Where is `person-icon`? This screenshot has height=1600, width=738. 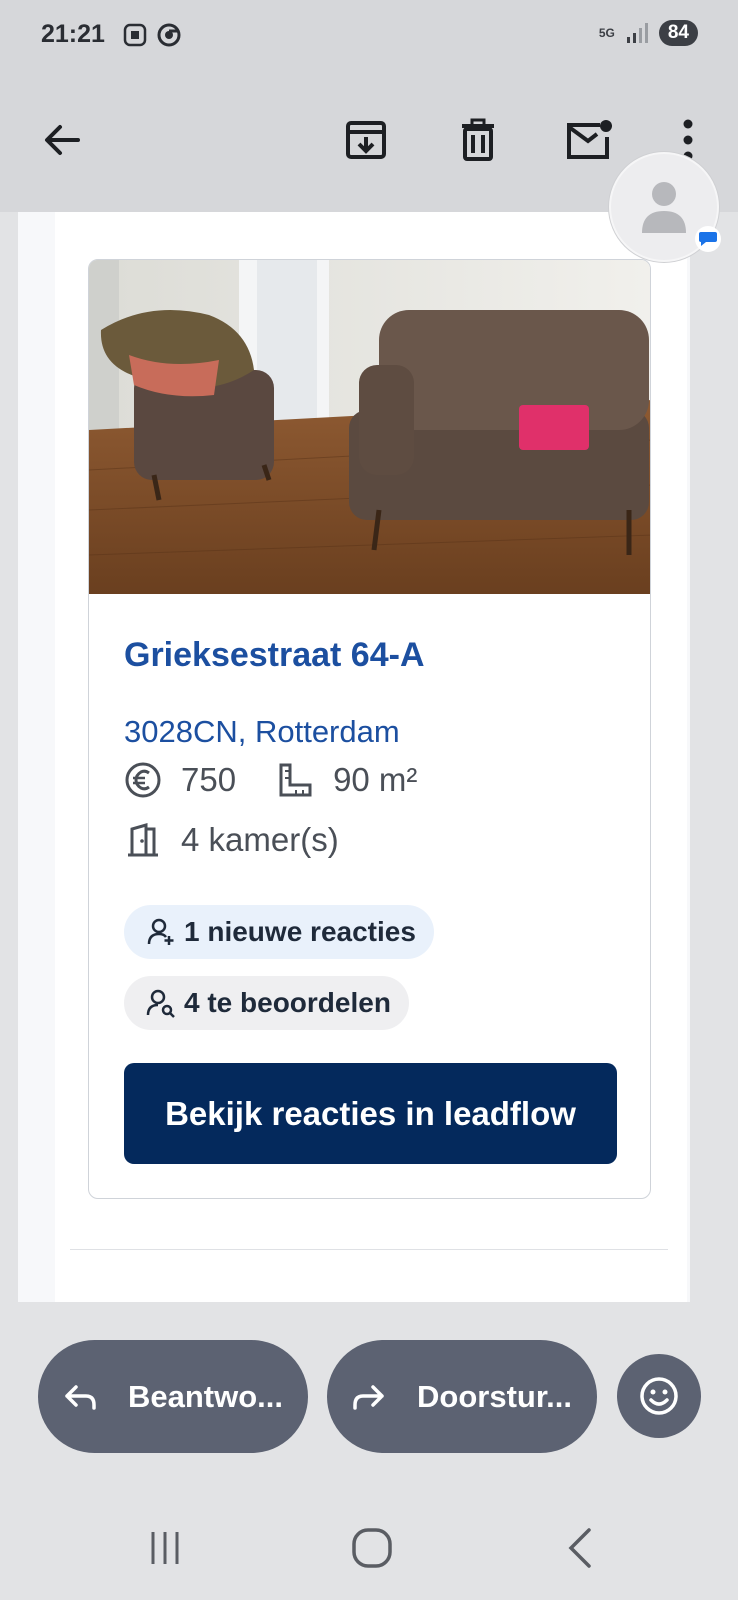
person-icon is located at coordinates (664, 207).